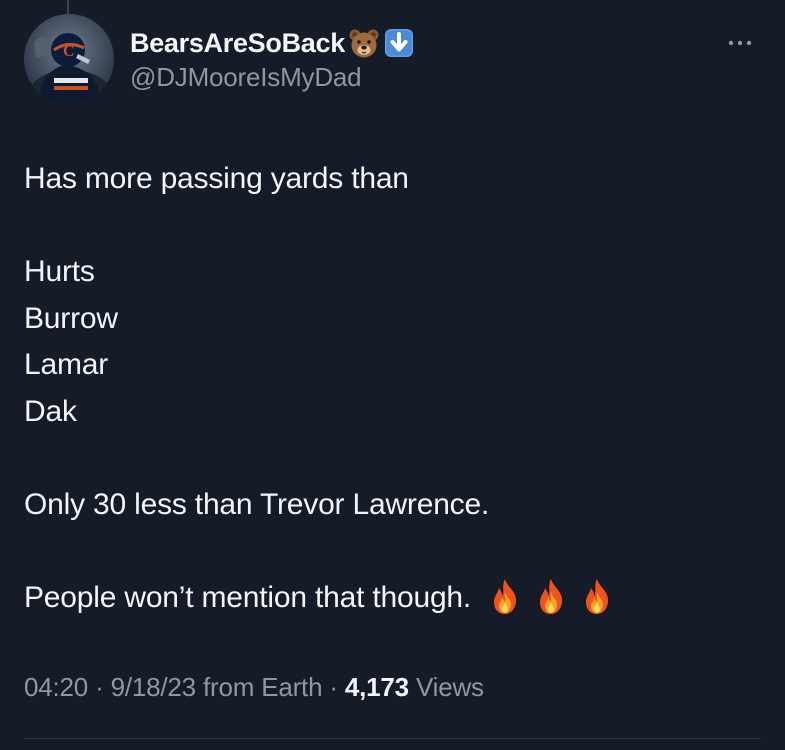 This screenshot has height=750, width=785. I want to click on avatar: C, so click(69, 59).